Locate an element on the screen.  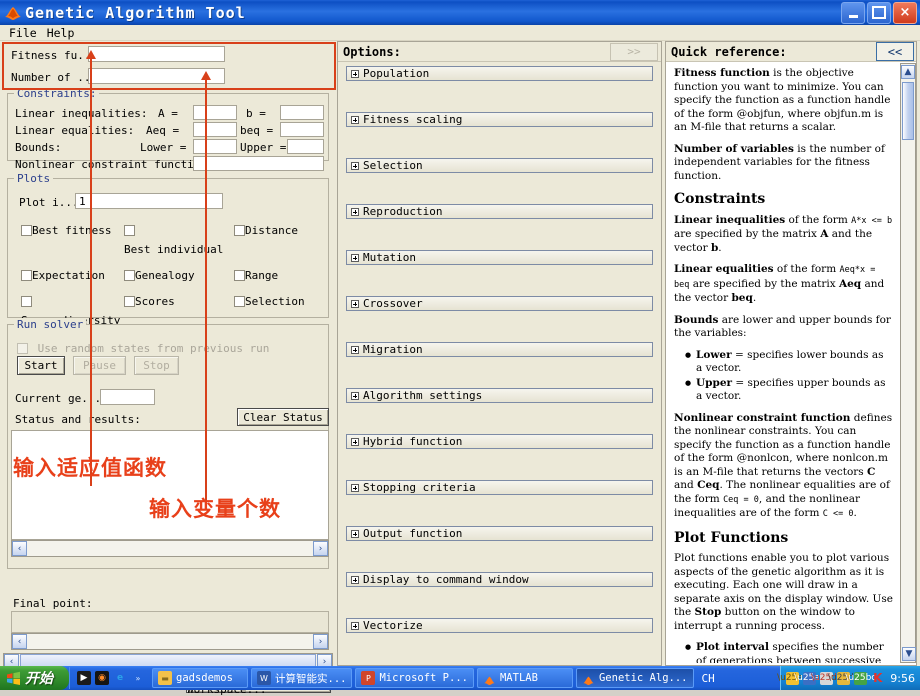
options-collapse-button: >> is located at coordinates (634, 51).